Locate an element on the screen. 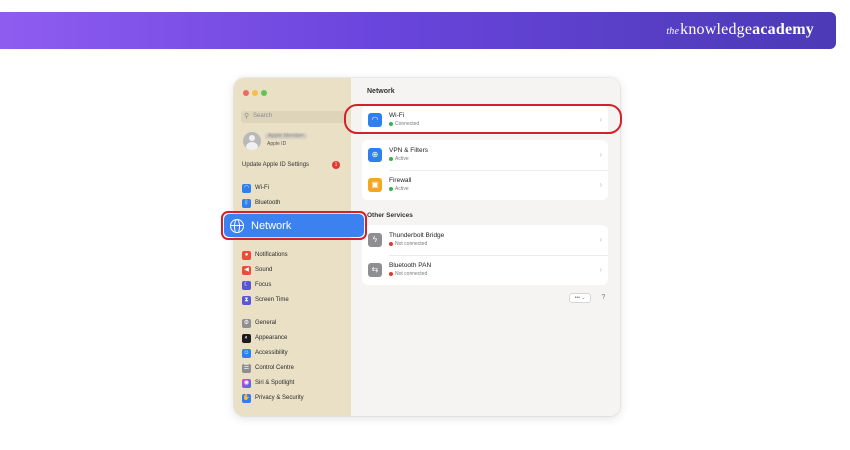 This screenshot has width=850, height=450. speaker-icon: ◀ is located at coordinates (246, 270).